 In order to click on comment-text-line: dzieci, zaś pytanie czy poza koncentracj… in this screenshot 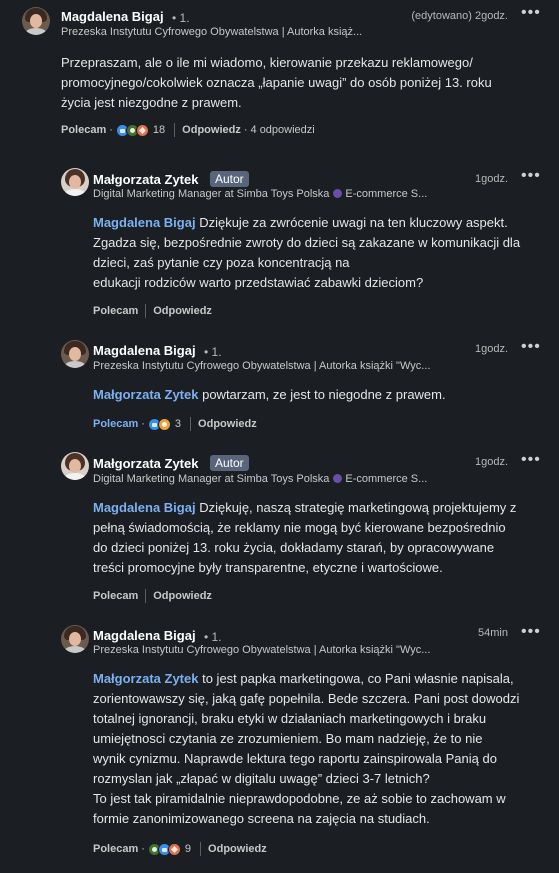, I will do `click(221, 262)`.